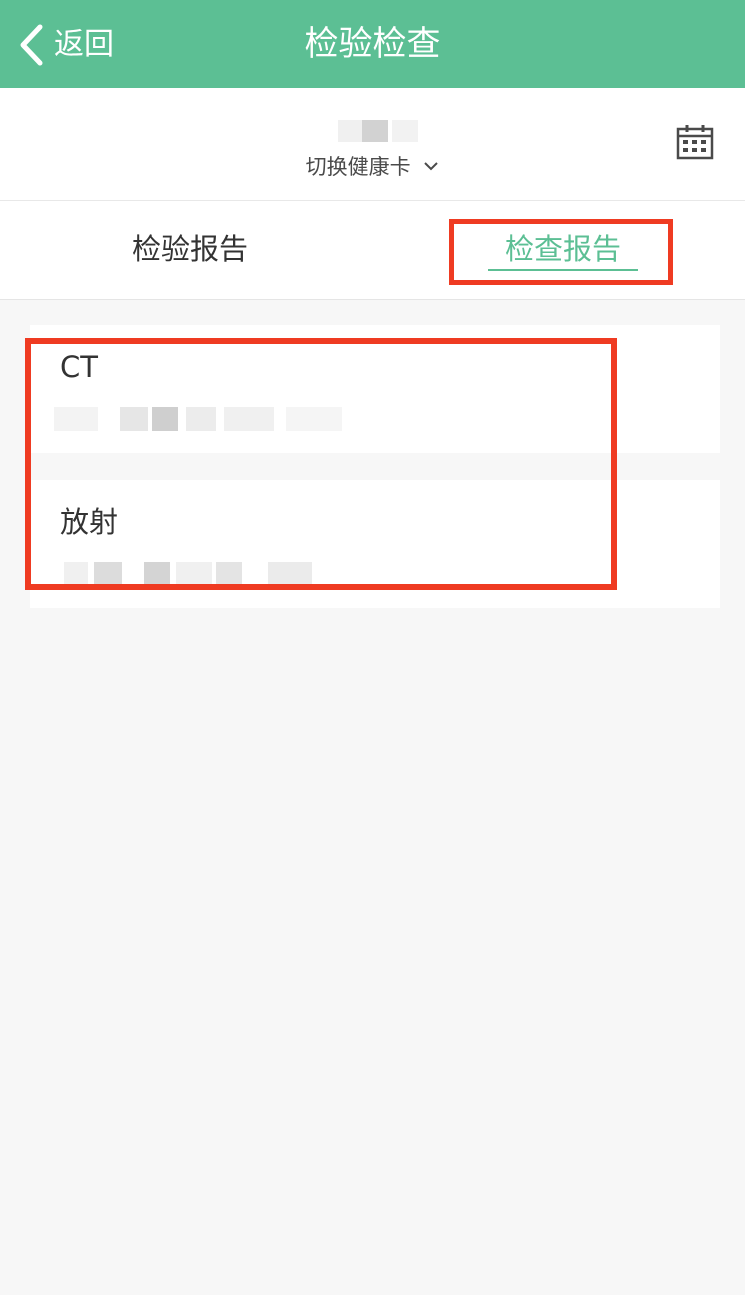 The width and height of the screenshot is (745, 1295). Describe the element at coordinates (561, 252) in the screenshot. I see `annotation-highlight-exam-tab` at that location.